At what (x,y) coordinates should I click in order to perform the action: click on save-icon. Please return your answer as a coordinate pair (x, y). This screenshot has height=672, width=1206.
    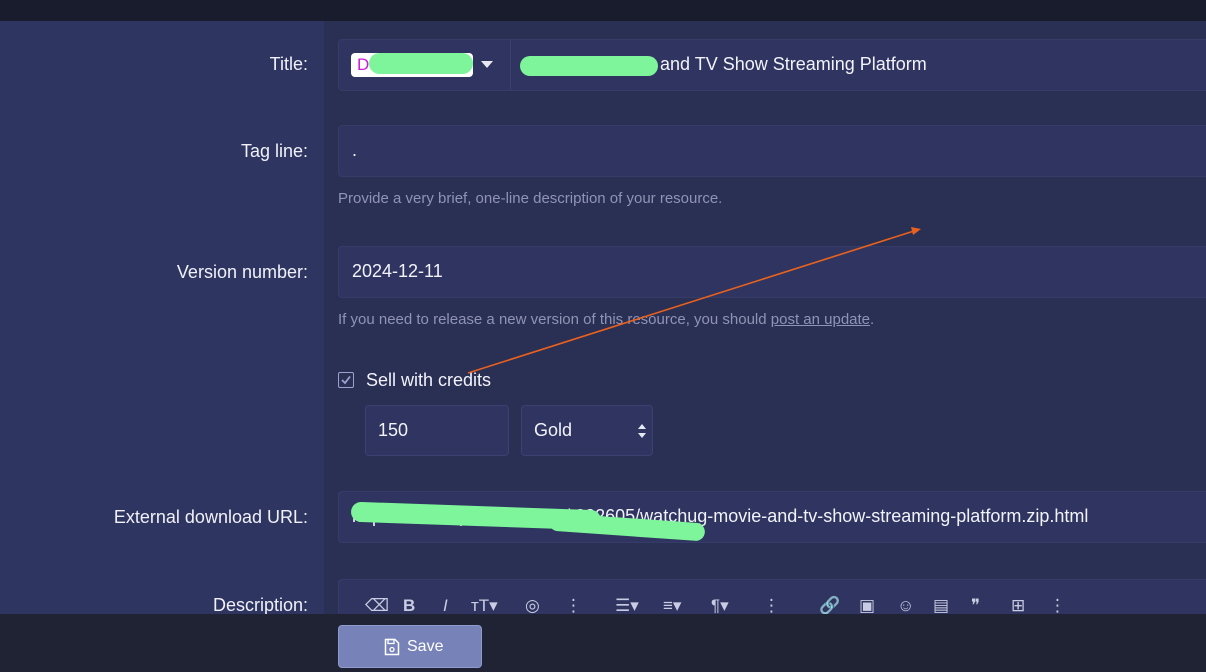
    Looking at the image, I should click on (392, 647).